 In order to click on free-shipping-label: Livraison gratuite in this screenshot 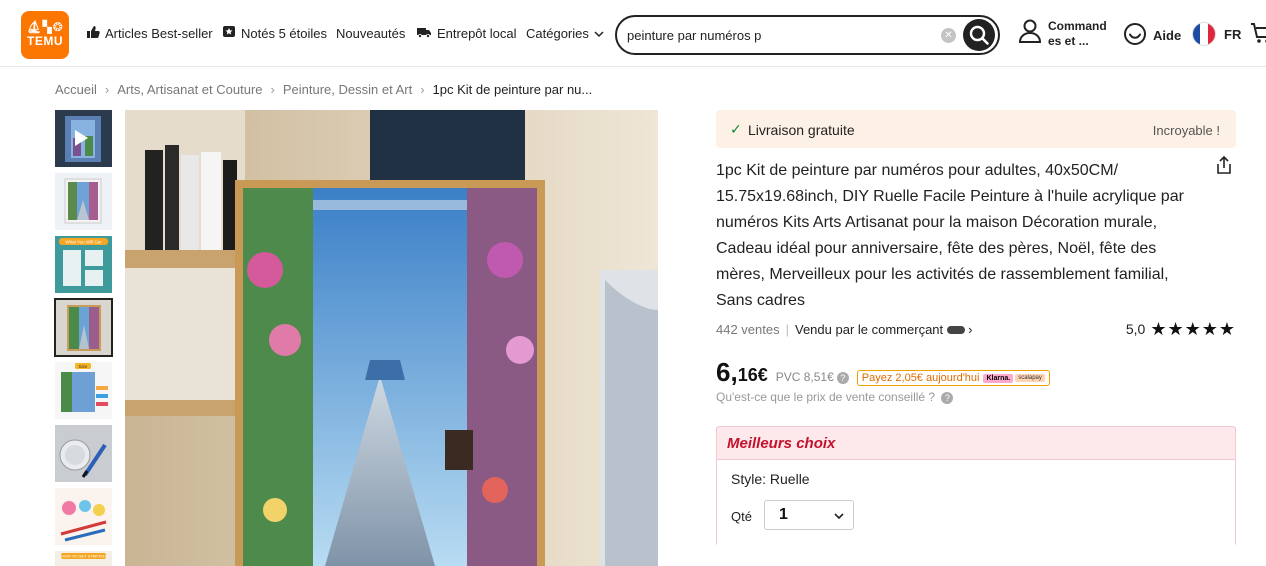, I will do `click(801, 130)`.